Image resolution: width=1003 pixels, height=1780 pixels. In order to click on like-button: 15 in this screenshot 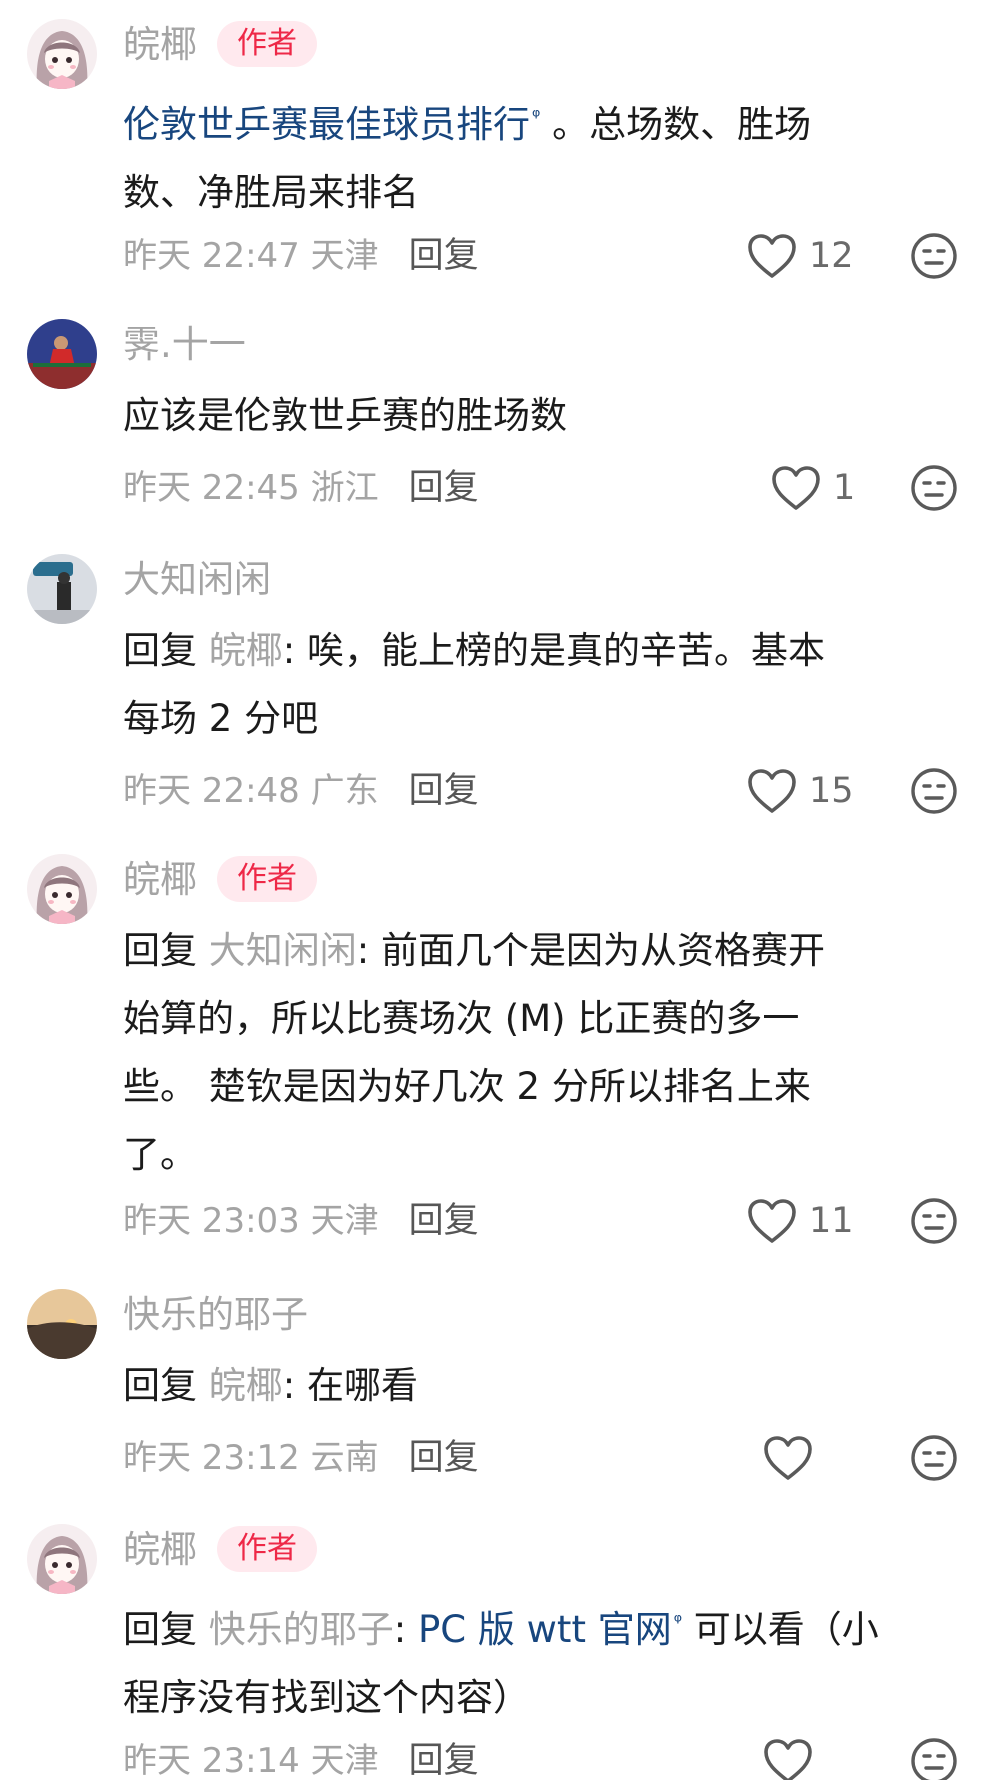, I will do `click(800, 791)`.